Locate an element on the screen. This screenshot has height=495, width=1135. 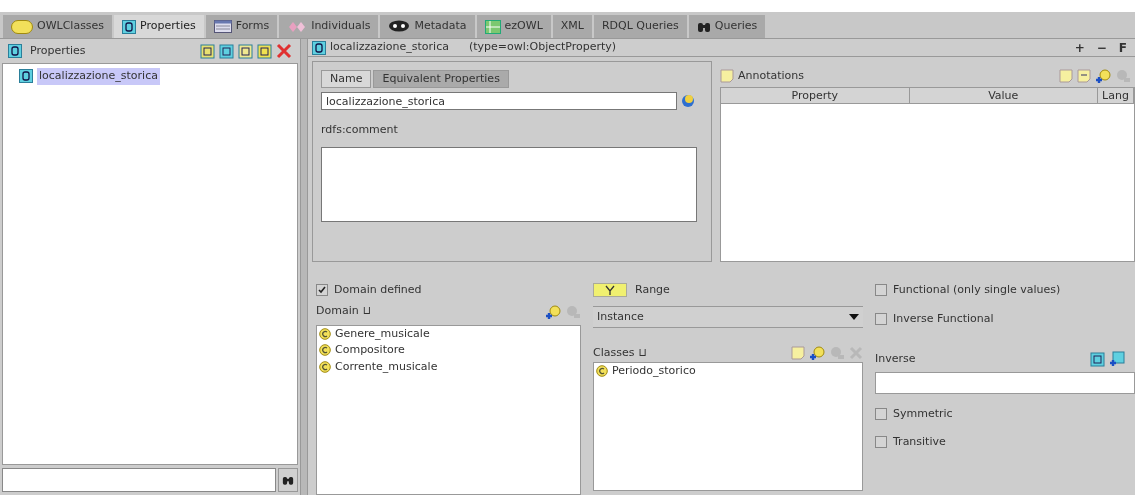
list-item: Periodo_storico is located at coordinates (654, 371).